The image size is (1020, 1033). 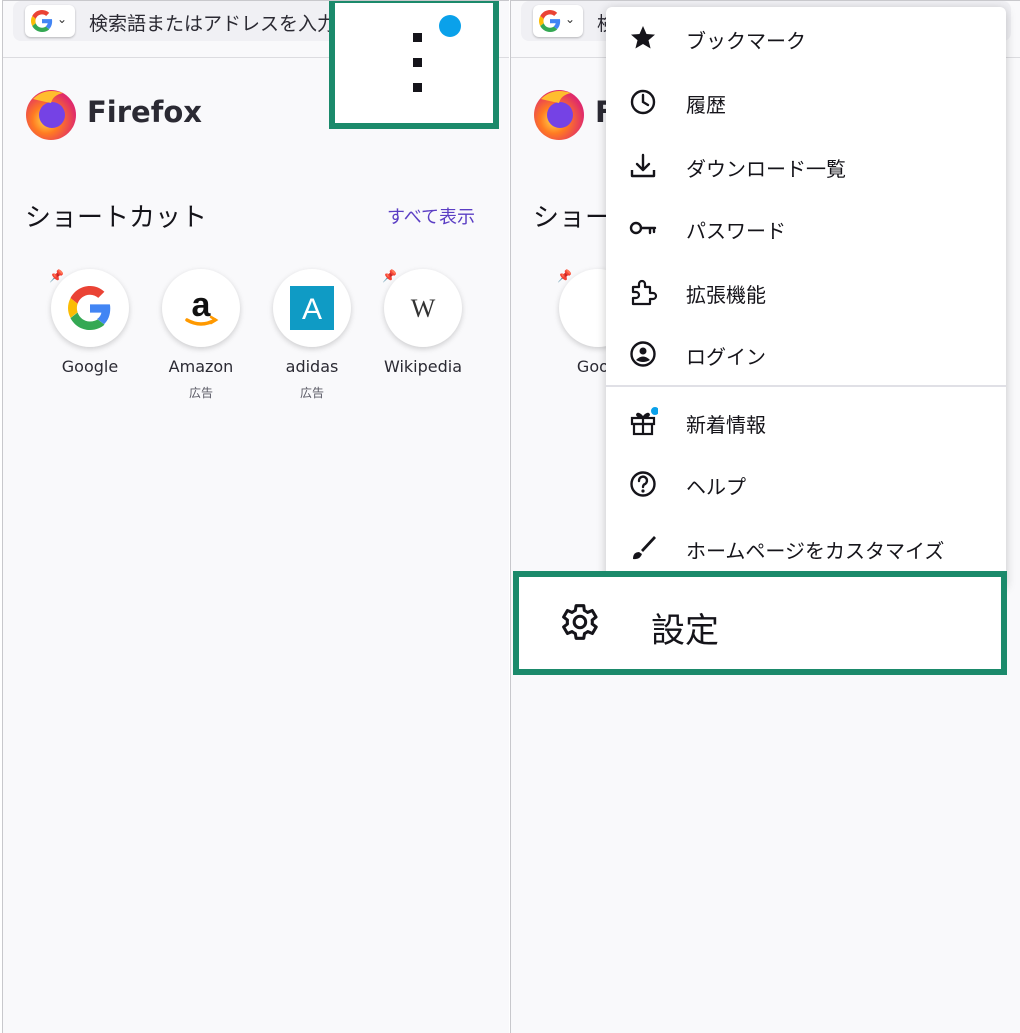 I want to click on shortcut-label: Google, so click(x=90, y=366).